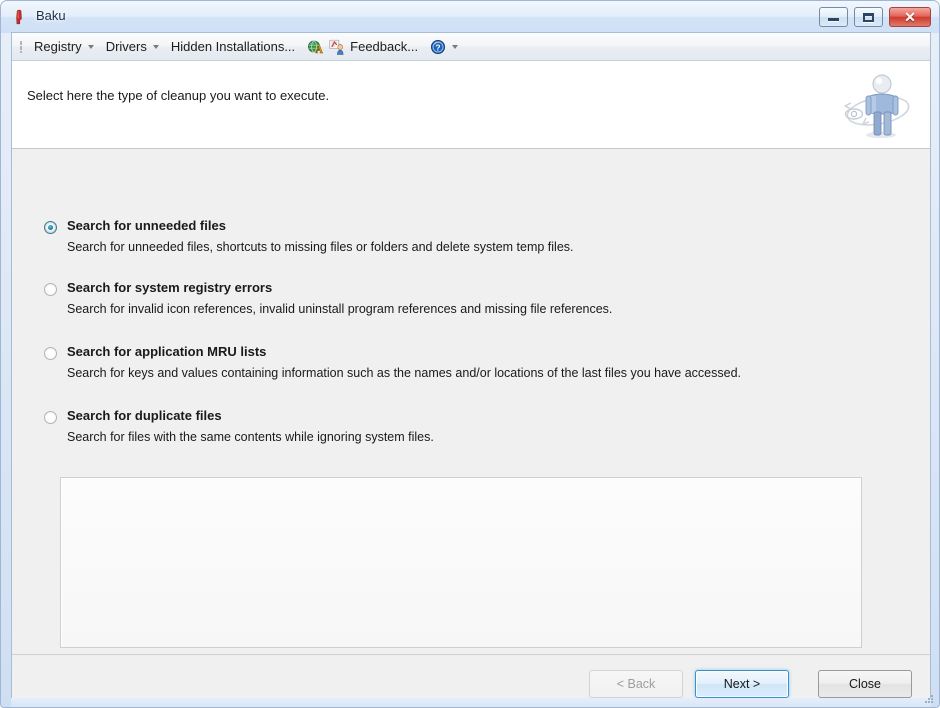 Image resolution: width=940 pixels, height=708 pixels. I want to click on radio-registry-errors, so click(50, 289).